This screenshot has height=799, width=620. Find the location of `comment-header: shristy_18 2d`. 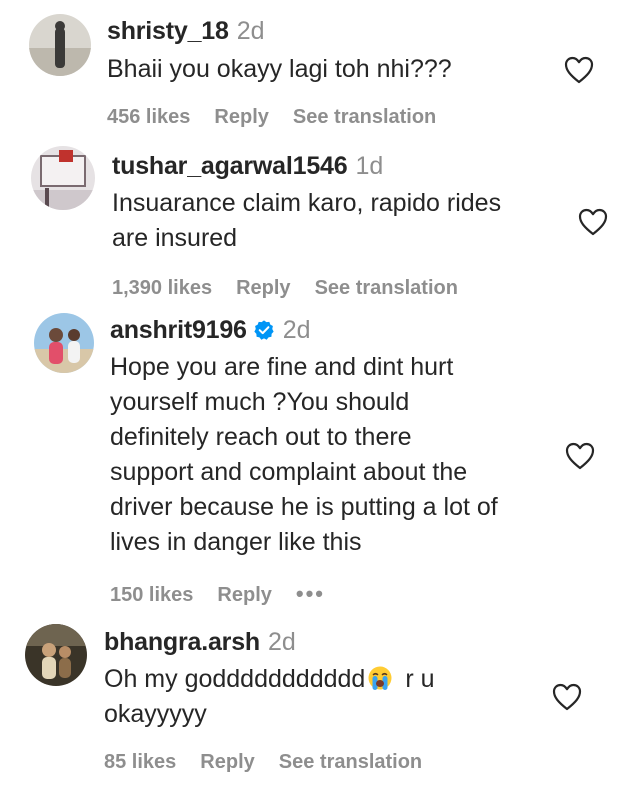

comment-header: shristy_18 2d is located at coordinates (186, 31).